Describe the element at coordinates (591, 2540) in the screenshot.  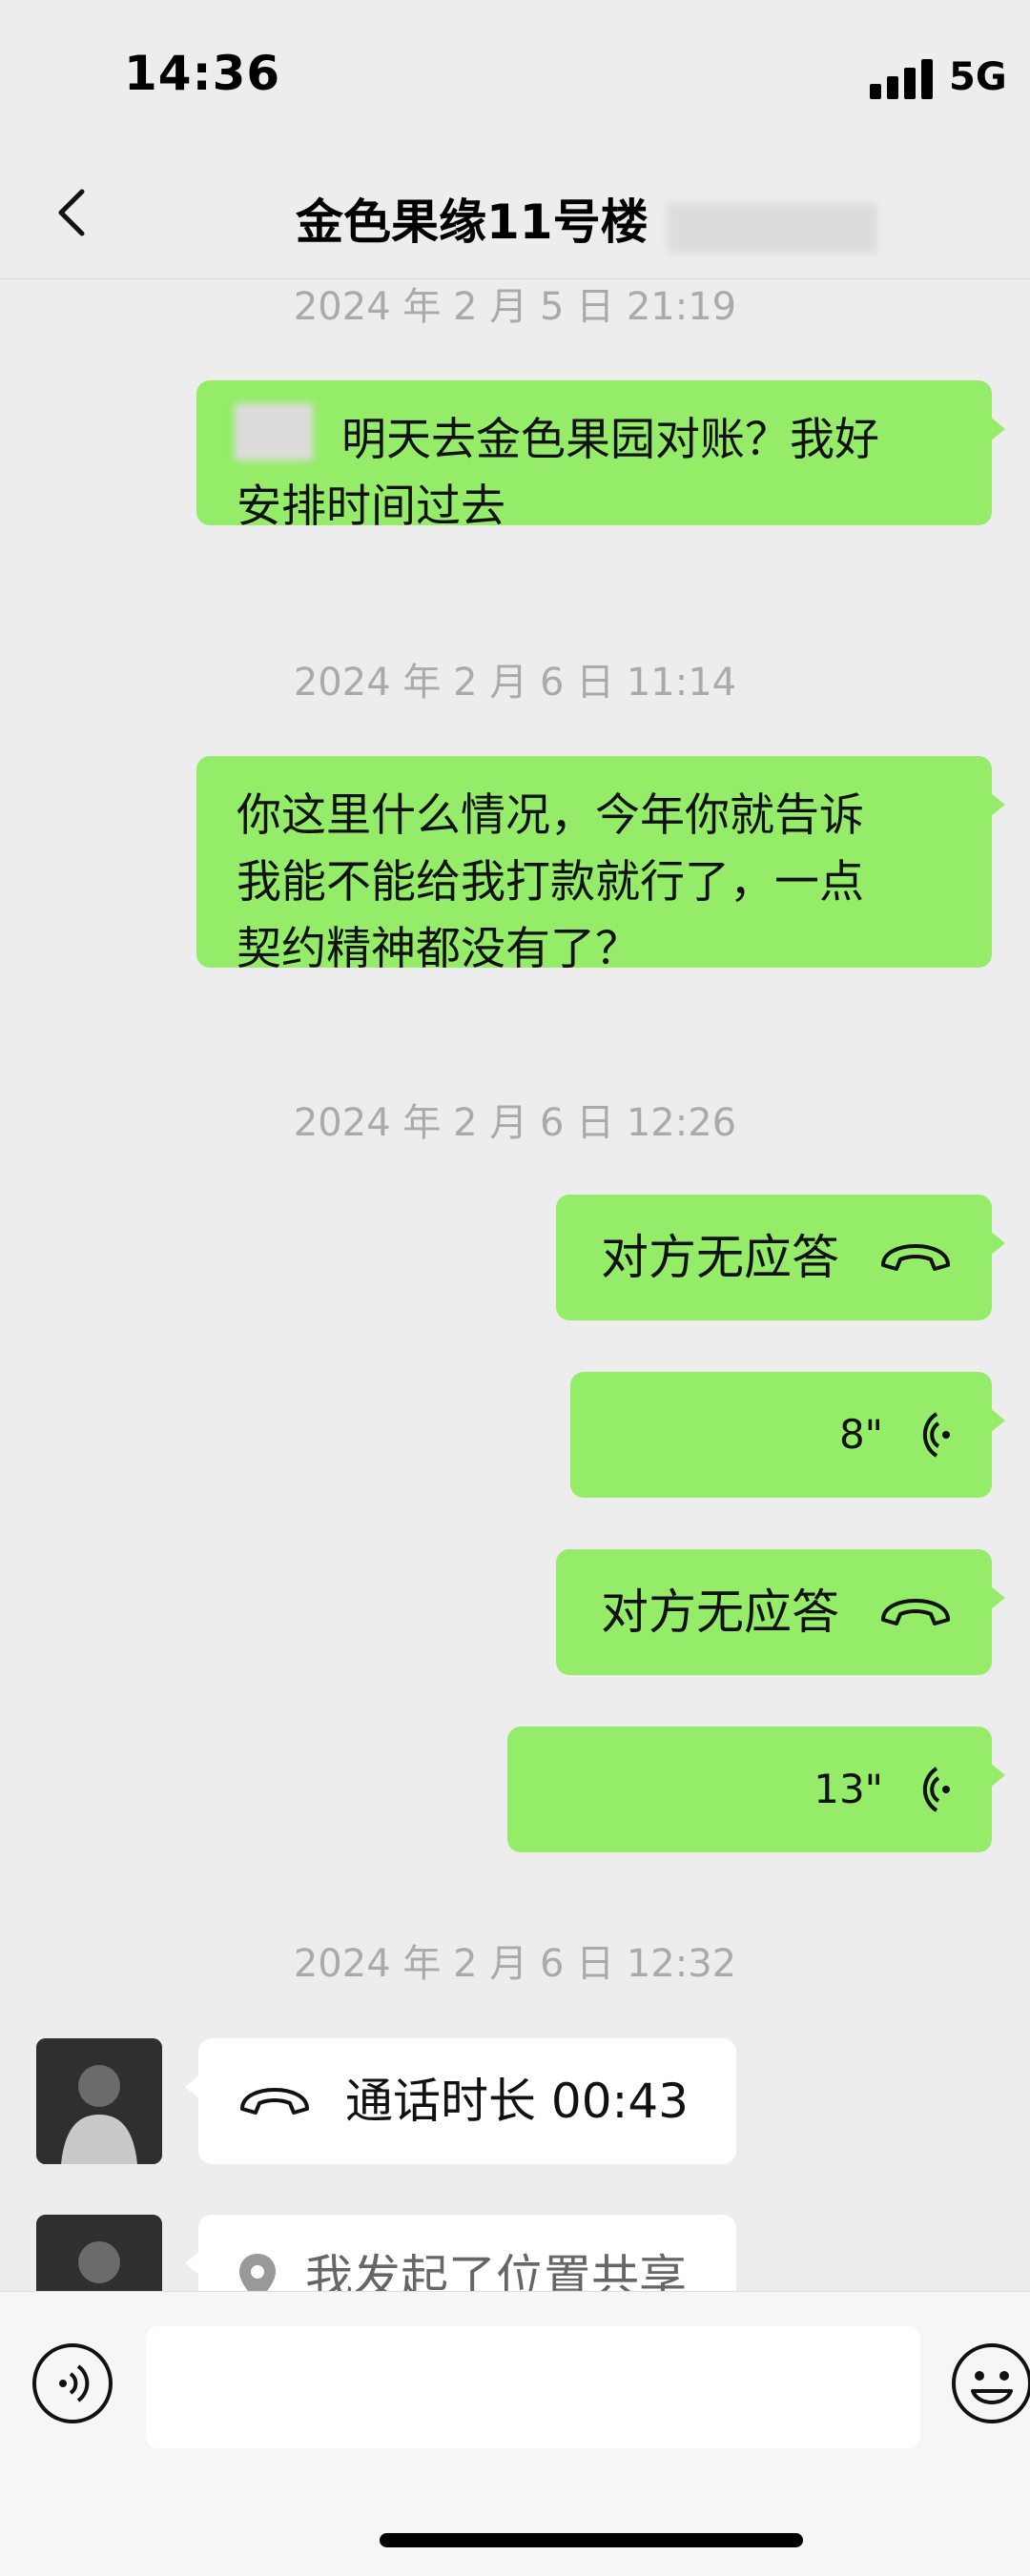
I see `home-indicator` at that location.